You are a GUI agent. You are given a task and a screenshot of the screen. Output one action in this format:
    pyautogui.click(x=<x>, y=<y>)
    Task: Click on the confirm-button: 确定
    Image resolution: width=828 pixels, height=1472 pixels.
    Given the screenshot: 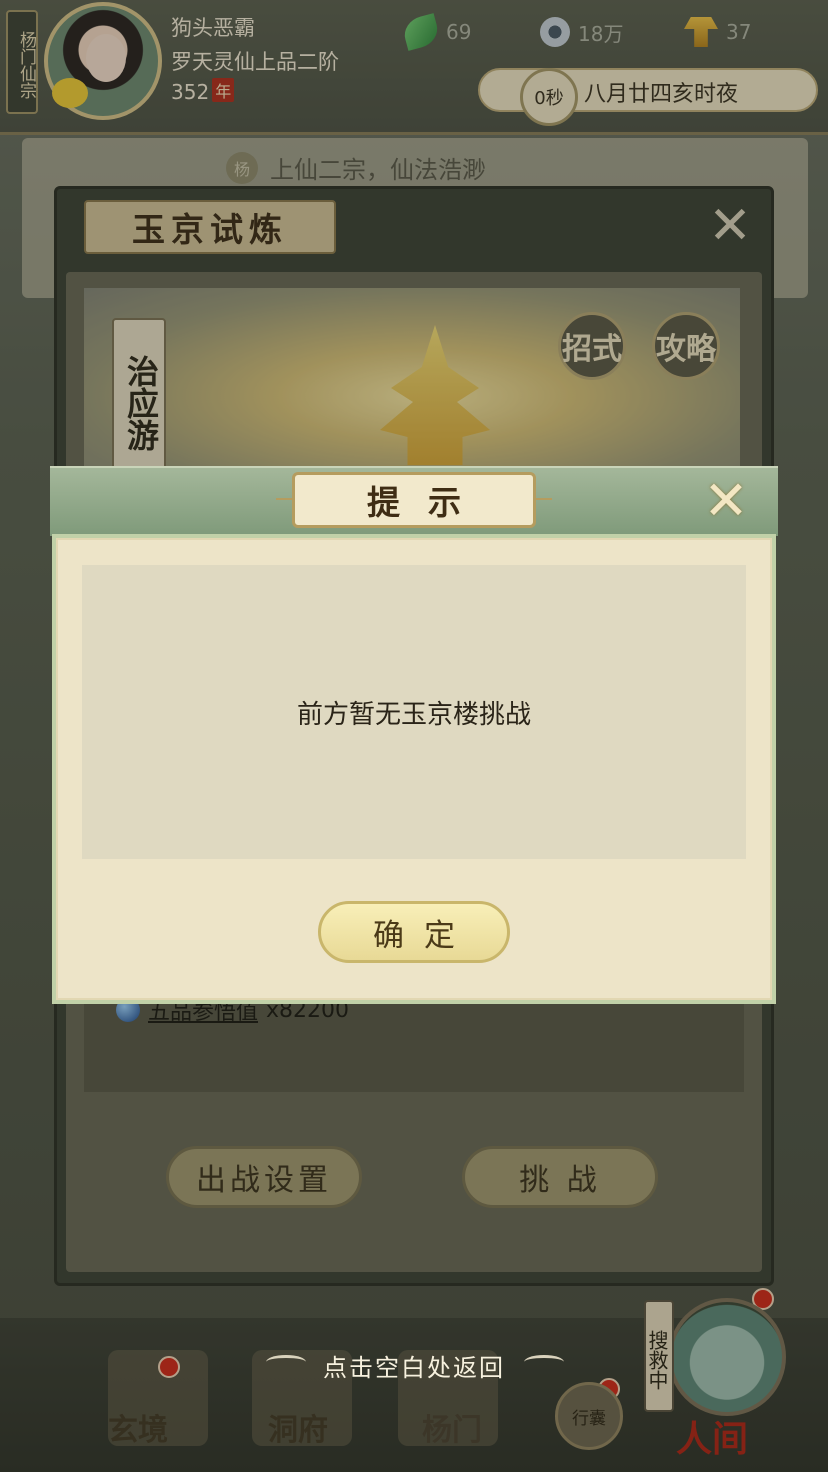 What is the action you would take?
    pyautogui.click(x=414, y=932)
    